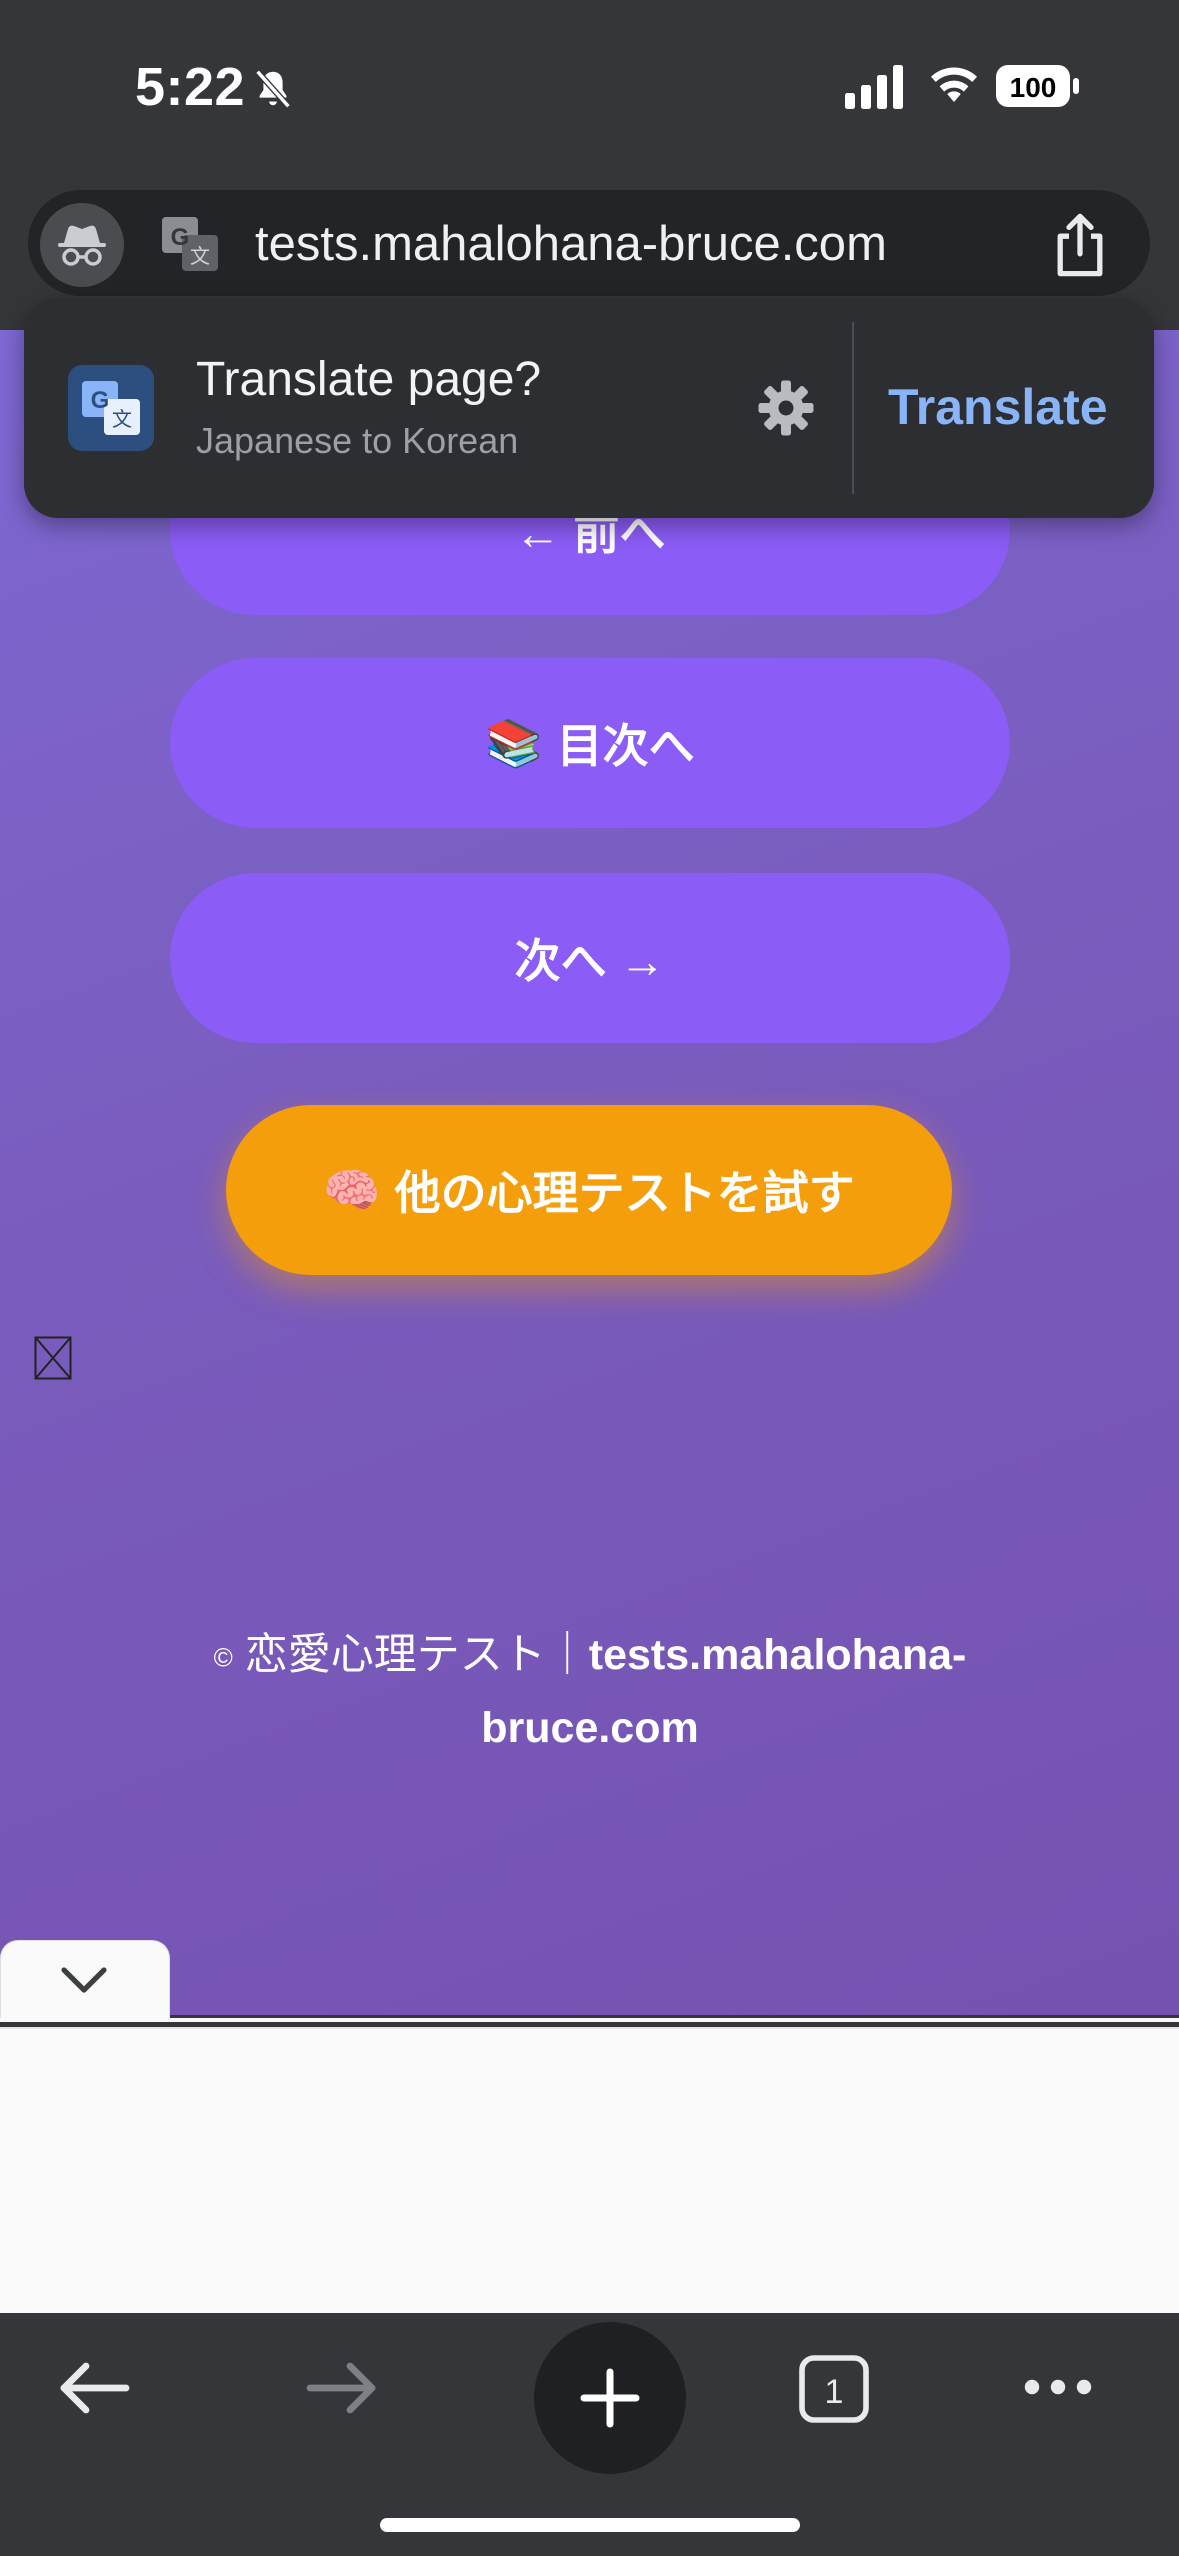 This screenshot has height=2556, width=1179. Describe the element at coordinates (273, 89) in the screenshot. I see `bell-muted-icon` at that location.